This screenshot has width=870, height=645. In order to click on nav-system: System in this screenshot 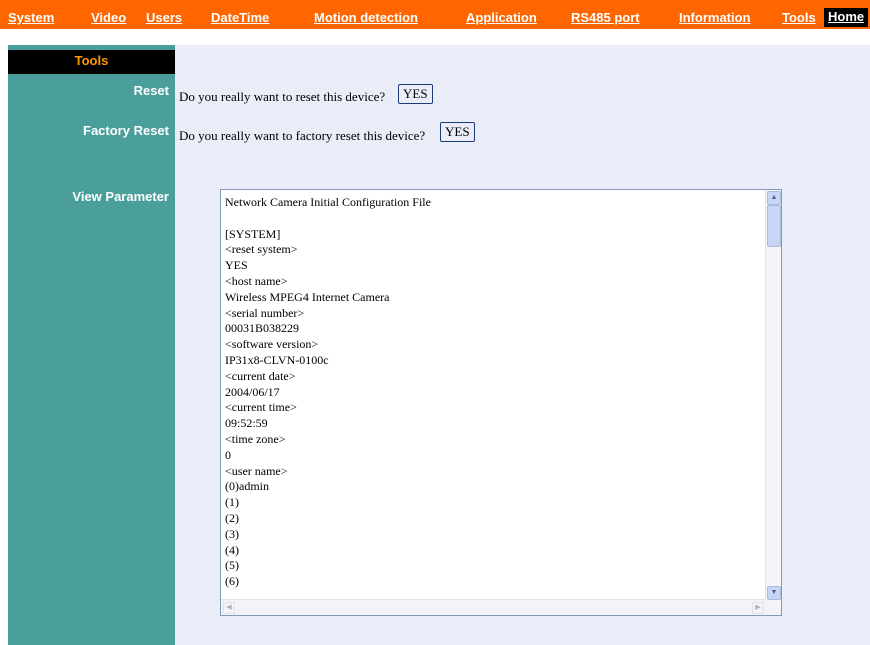, I will do `click(31, 17)`.